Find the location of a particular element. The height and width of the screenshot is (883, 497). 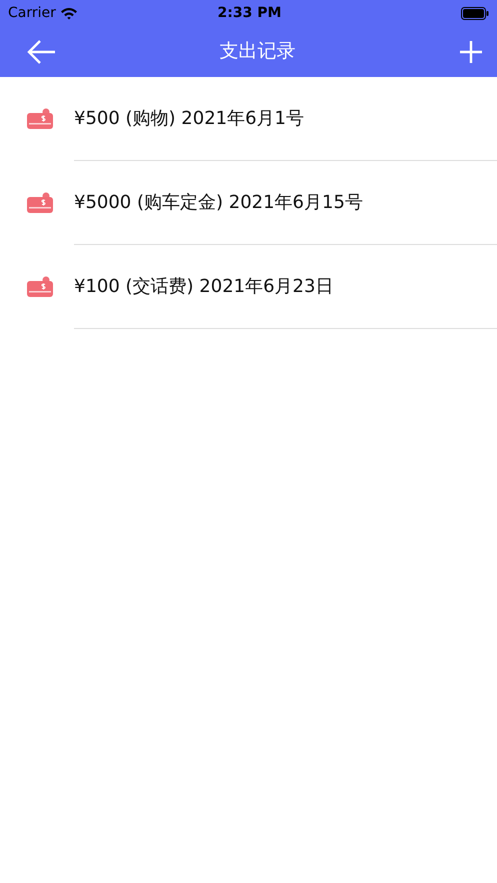

clock-time: 2:33 PM is located at coordinates (250, 12).